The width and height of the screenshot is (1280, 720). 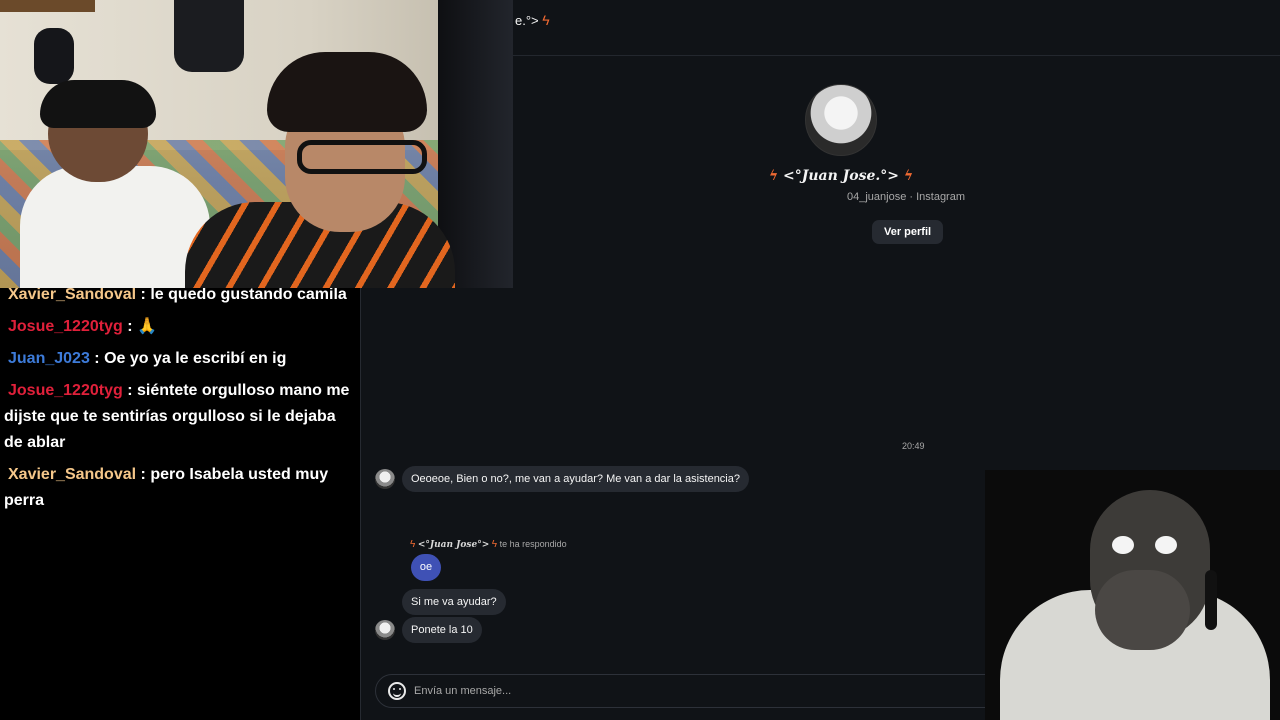 What do you see at coordinates (1211, 600) in the screenshot?
I see `headset-cable` at bounding box center [1211, 600].